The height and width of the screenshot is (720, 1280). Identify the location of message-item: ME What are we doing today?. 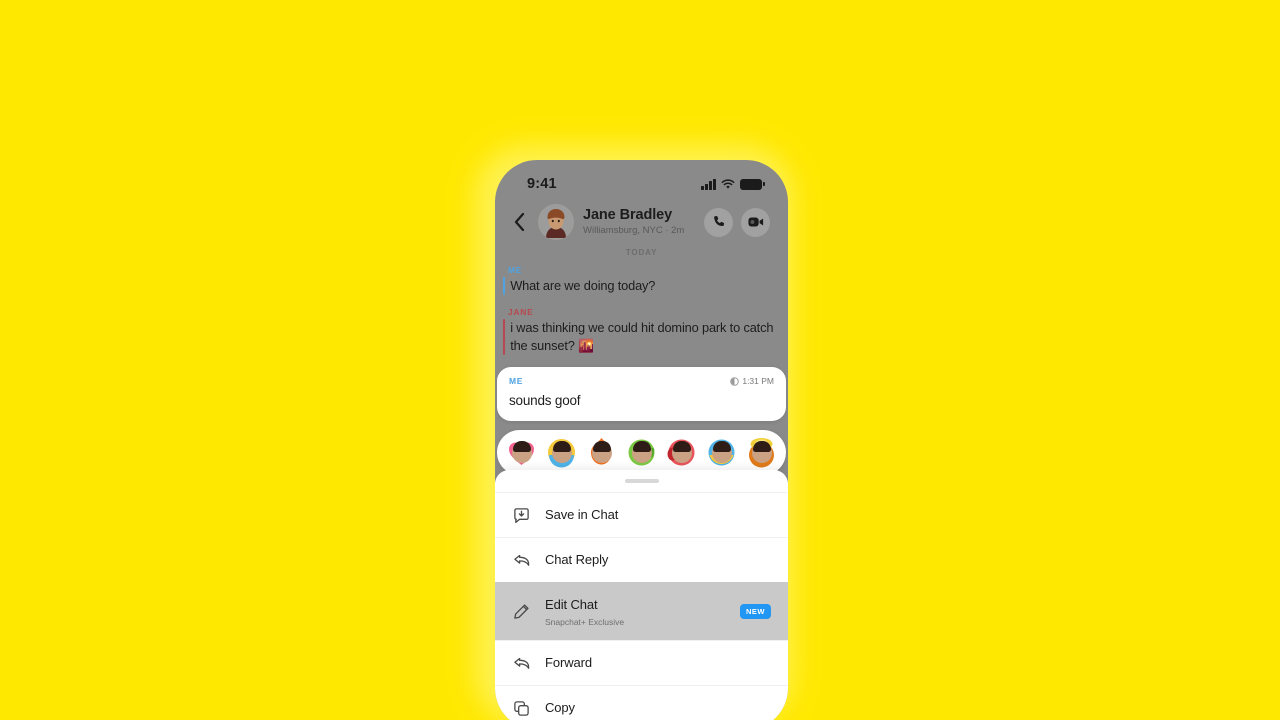
(641, 280).